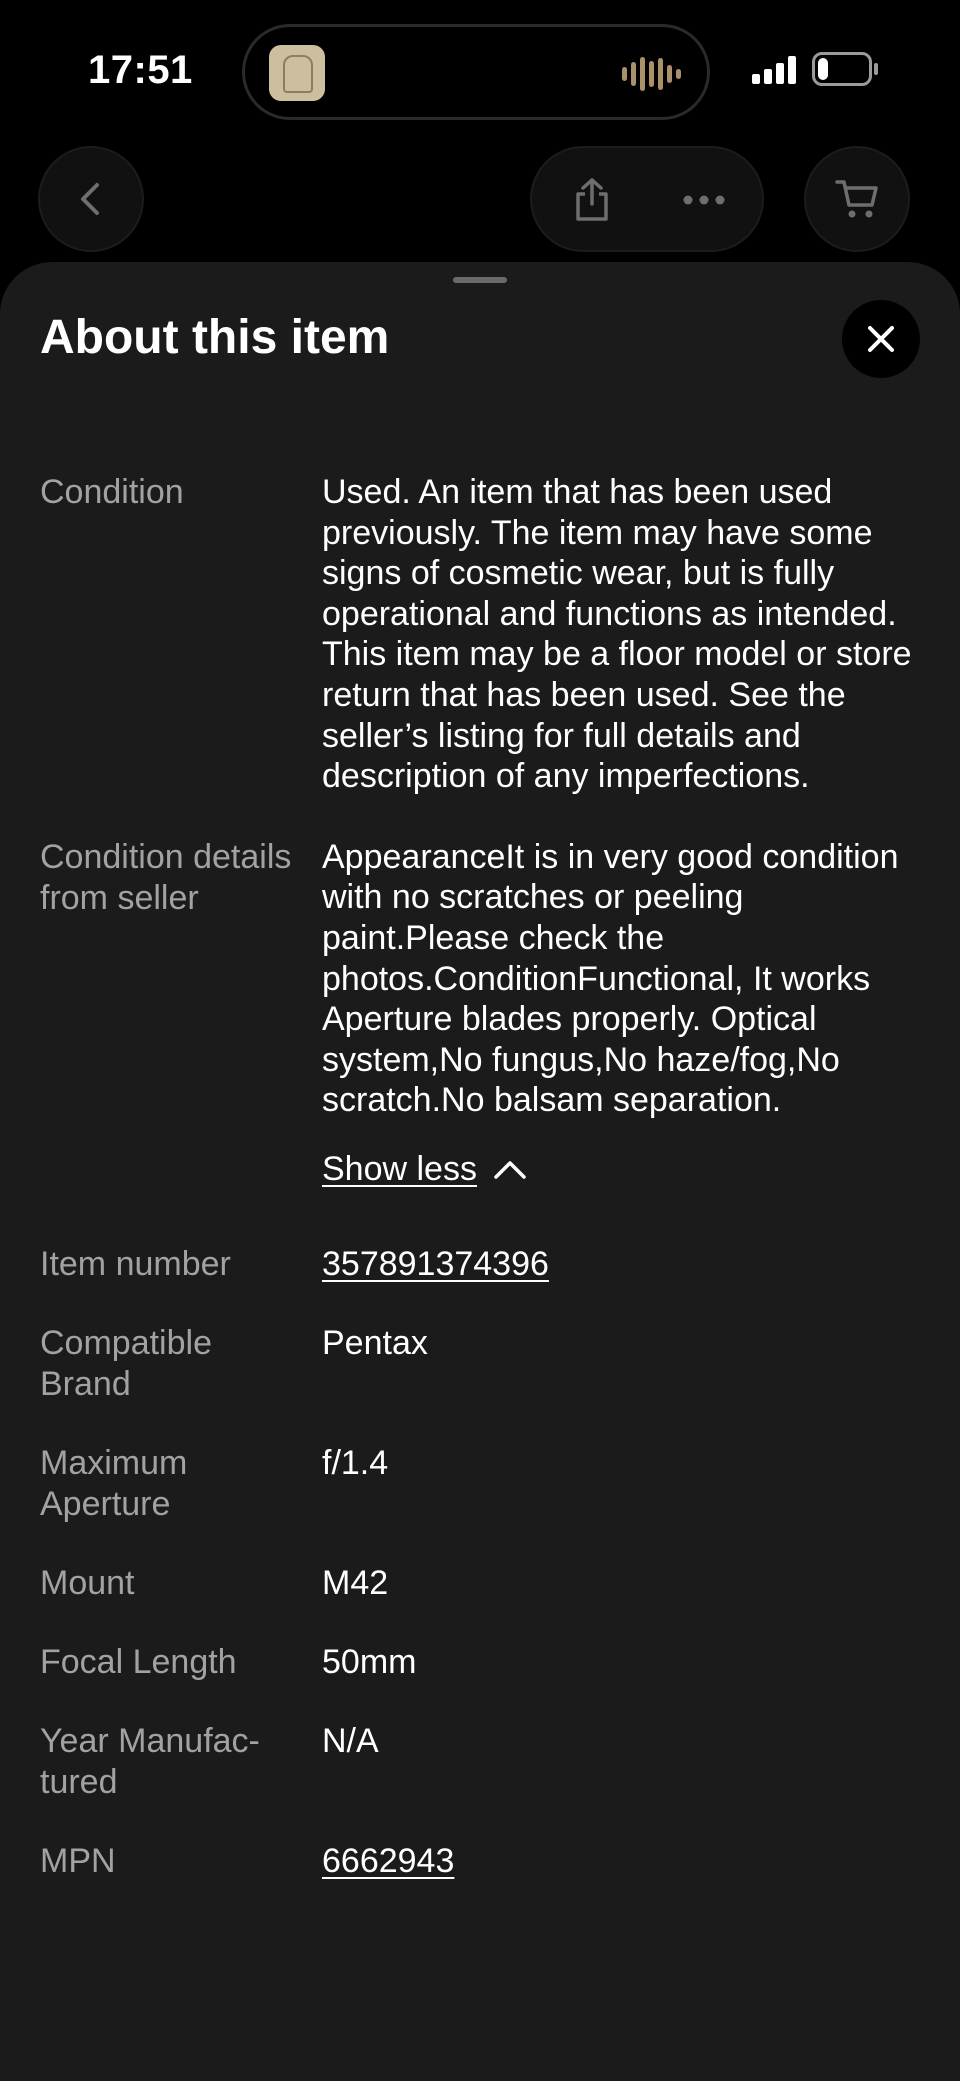 Image resolution: width=960 pixels, height=2081 pixels. What do you see at coordinates (480, 1662) in the screenshot?
I see `spec-row-focal-length: Focal Length 50mm` at bounding box center [480, 1662].